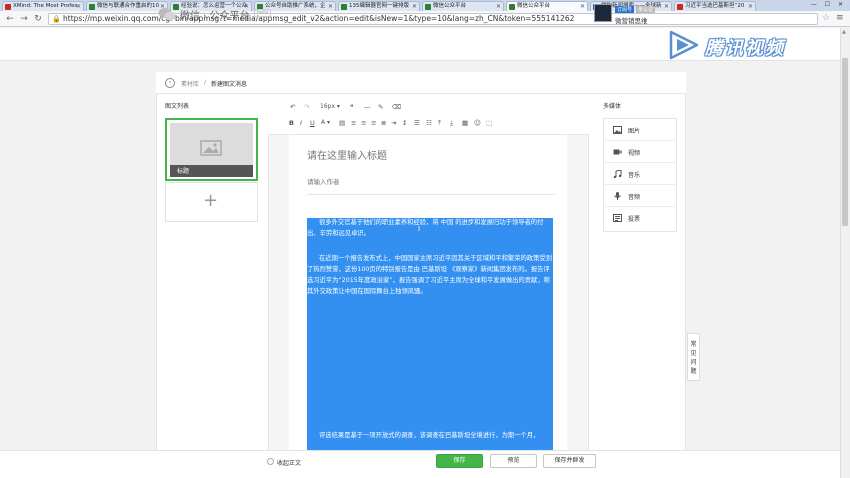  I want to click on align-right-icon: ≡, so click(373, 123).